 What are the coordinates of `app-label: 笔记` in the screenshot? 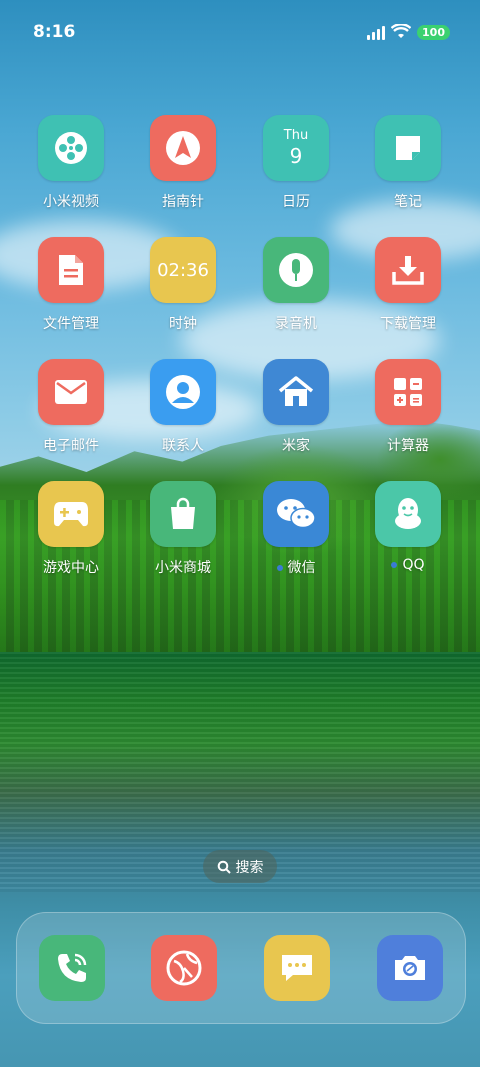 It's located at (408, 202).